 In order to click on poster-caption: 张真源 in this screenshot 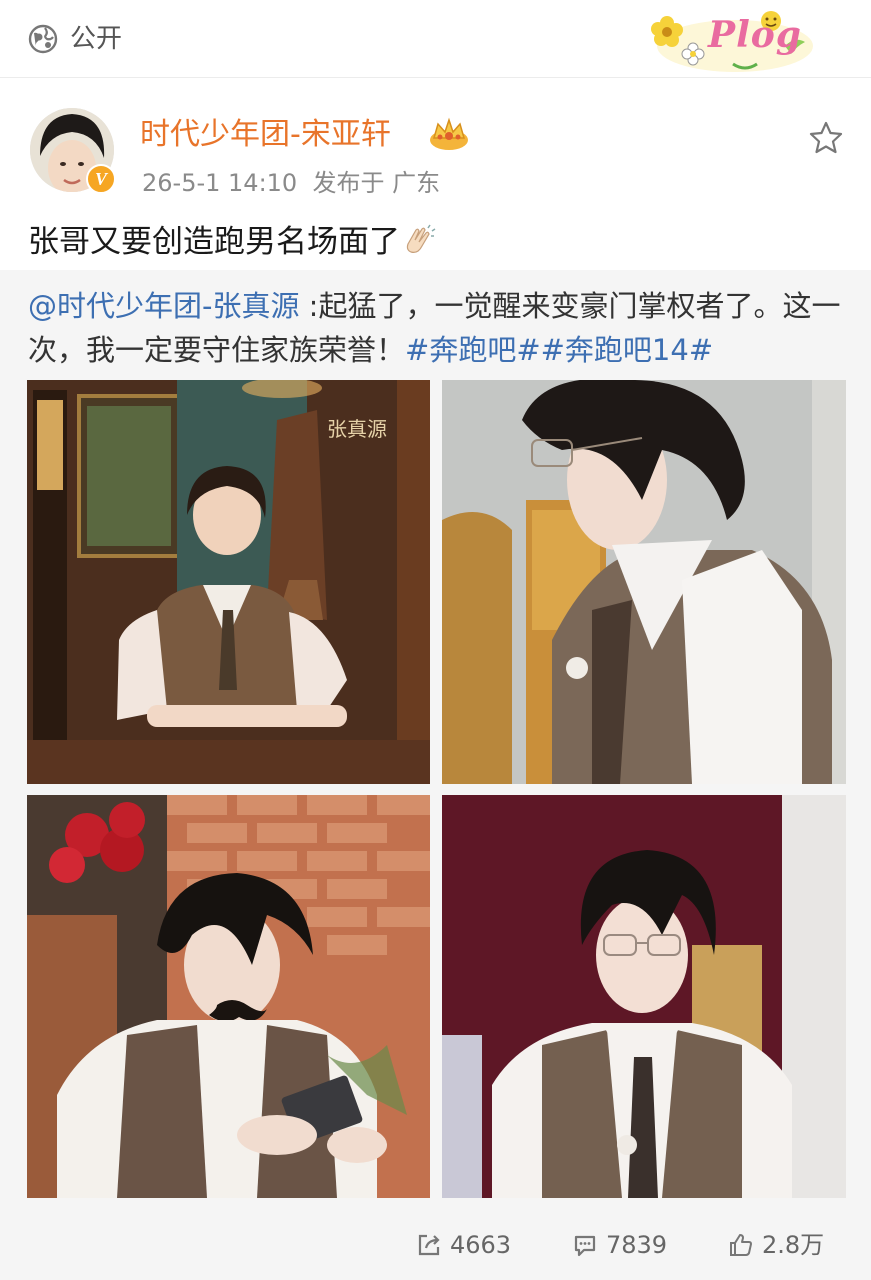, I will do `click(357, 429)`.